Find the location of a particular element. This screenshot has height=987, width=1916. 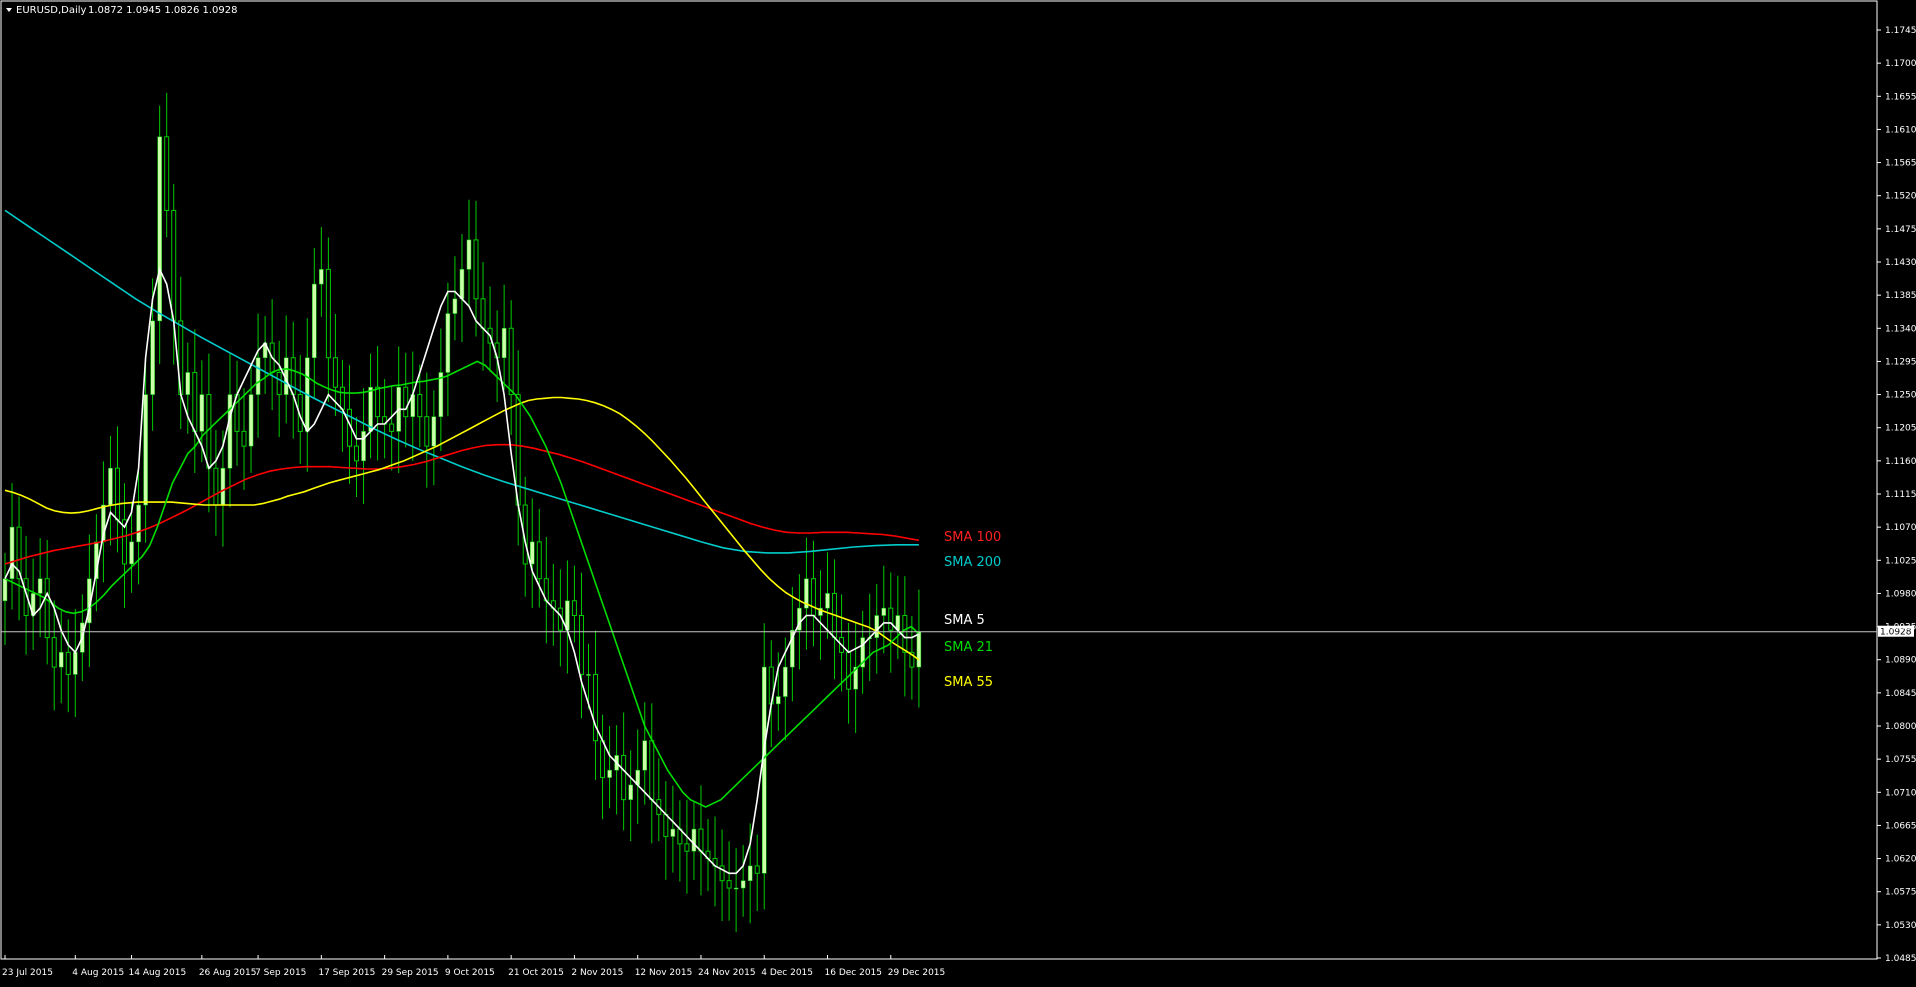

date-tick-label: 2 Nov 2015 is located at coordinates (597, 973).